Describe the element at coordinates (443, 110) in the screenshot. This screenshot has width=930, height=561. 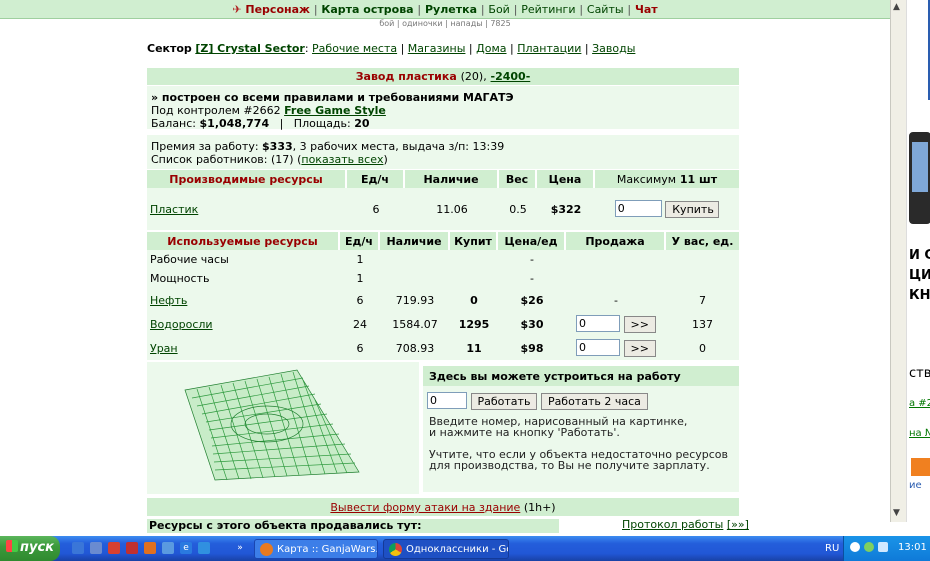
I see `factory-control: Под контролем #2662 Free Game Style` at that location.